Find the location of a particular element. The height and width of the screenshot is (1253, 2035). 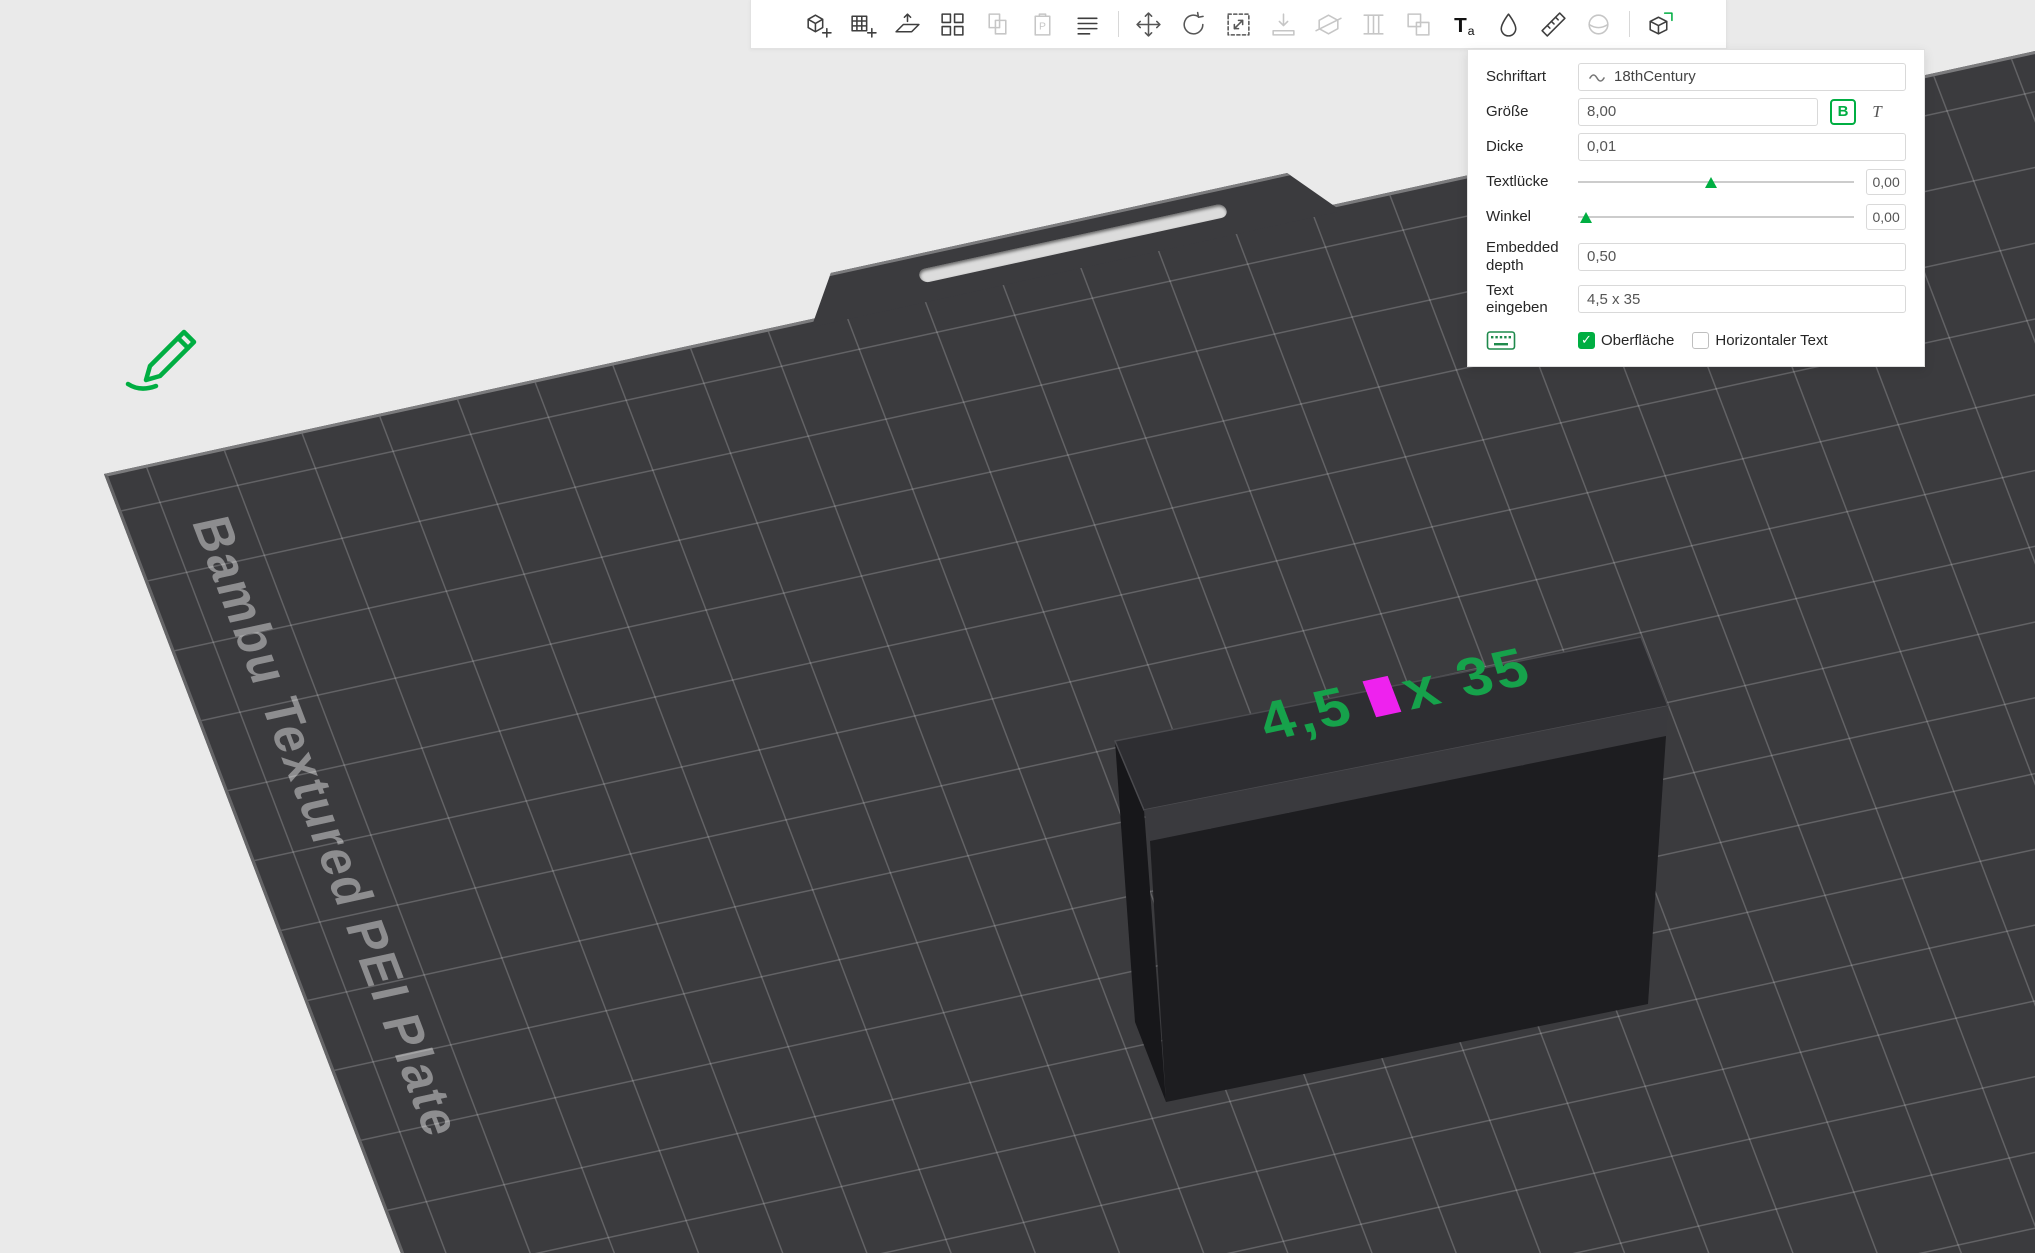

horizontal-text-checkbox is located at coordinates (1701, 340).